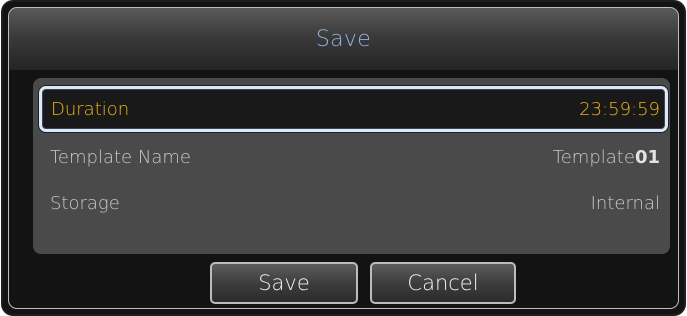 Image resolution: width=687 pixels, height=316 pixels. Describe the element at coordinates (284, 283) in the screenshot. I see `save-button: Save` at that location.